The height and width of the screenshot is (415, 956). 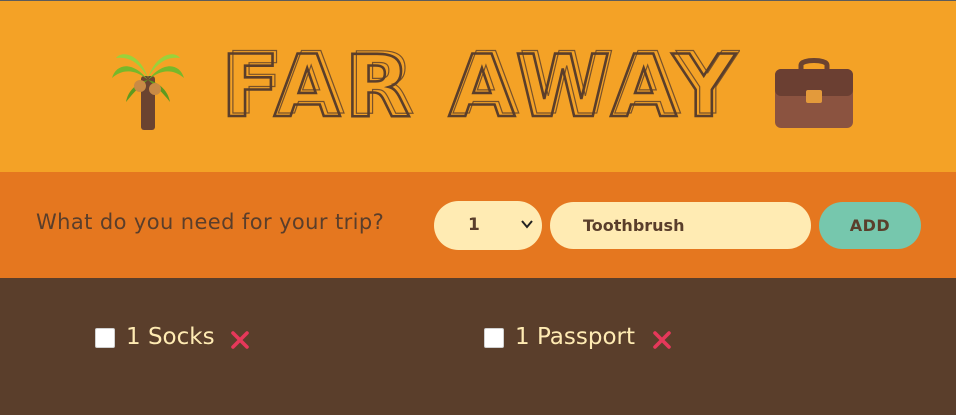 I want to click on add-button: ADD, so click(x=870, y=225).